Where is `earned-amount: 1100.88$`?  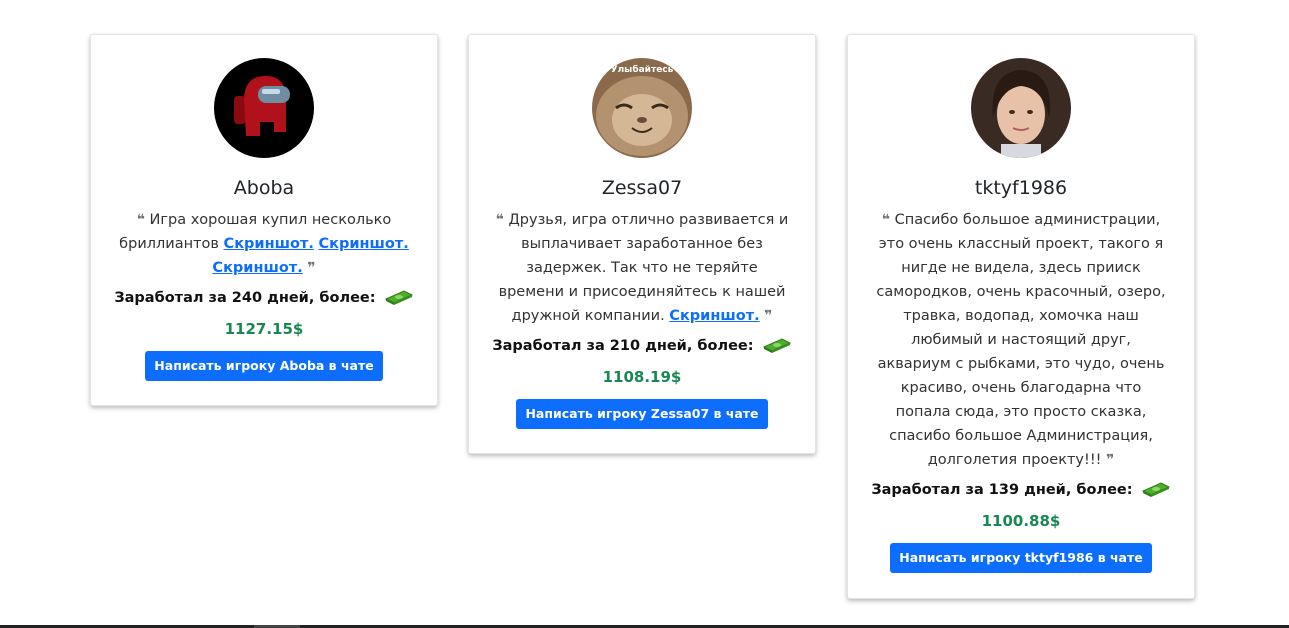 earned-amount: 1100.88$ is located at coordinates (1021, 521).